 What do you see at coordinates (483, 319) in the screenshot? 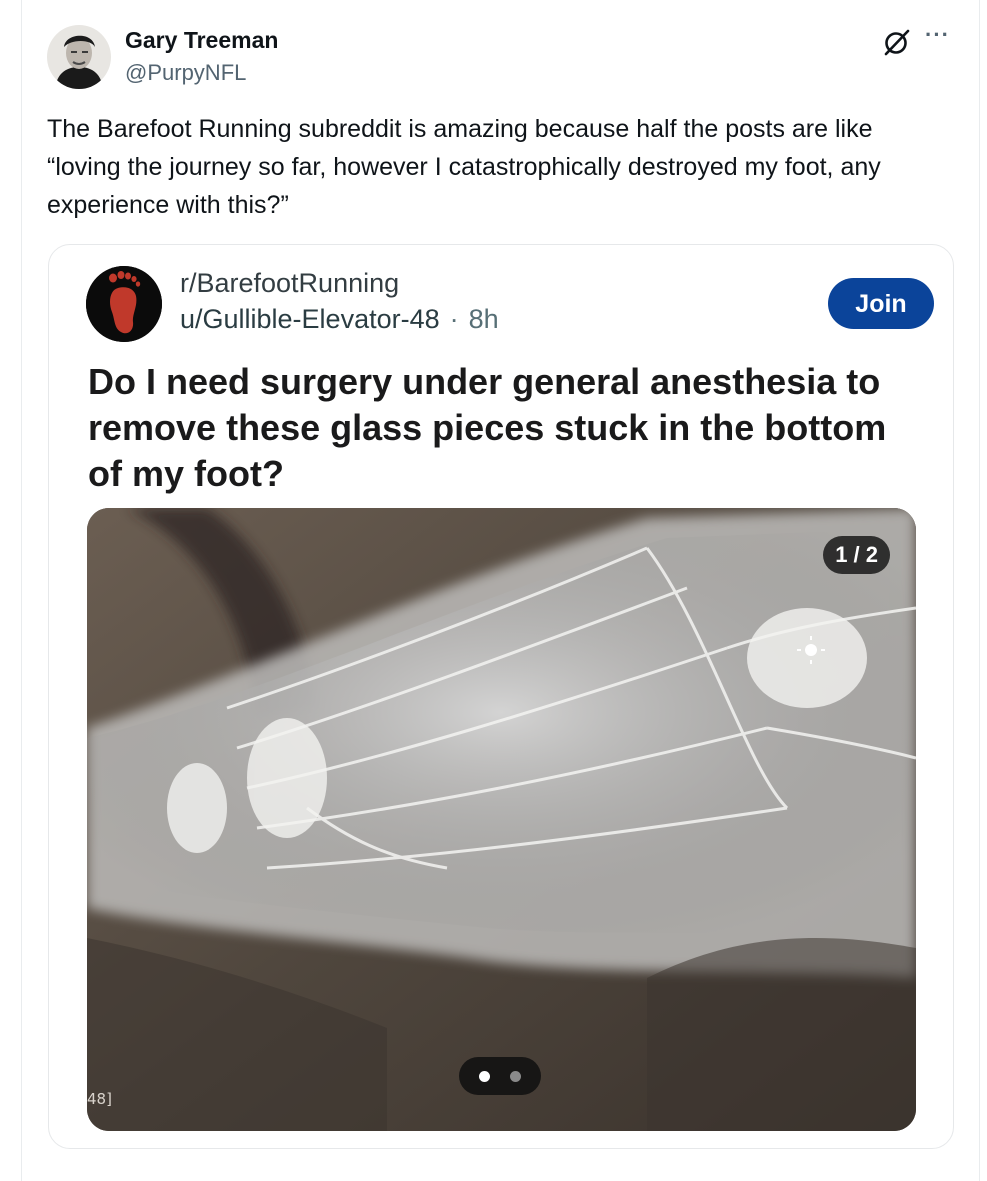
I see `post-time: 8h` at bounding box center [483, 319].